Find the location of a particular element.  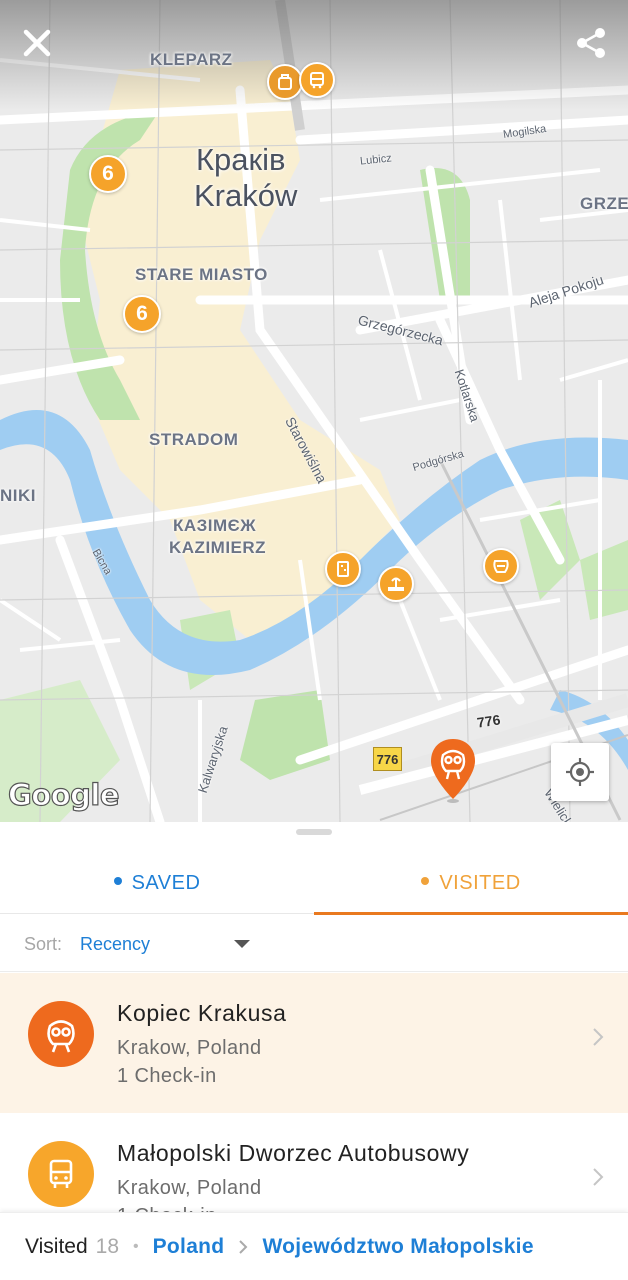

road-badge: 776 is located at coordinates (387, 759).